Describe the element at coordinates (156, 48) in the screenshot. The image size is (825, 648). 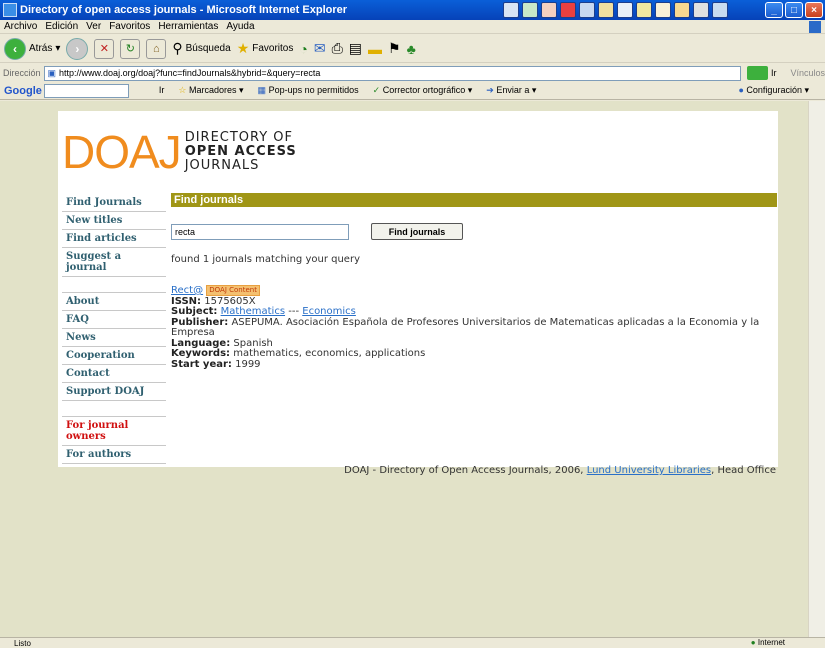
I see `home-button: ⌂` at that location.